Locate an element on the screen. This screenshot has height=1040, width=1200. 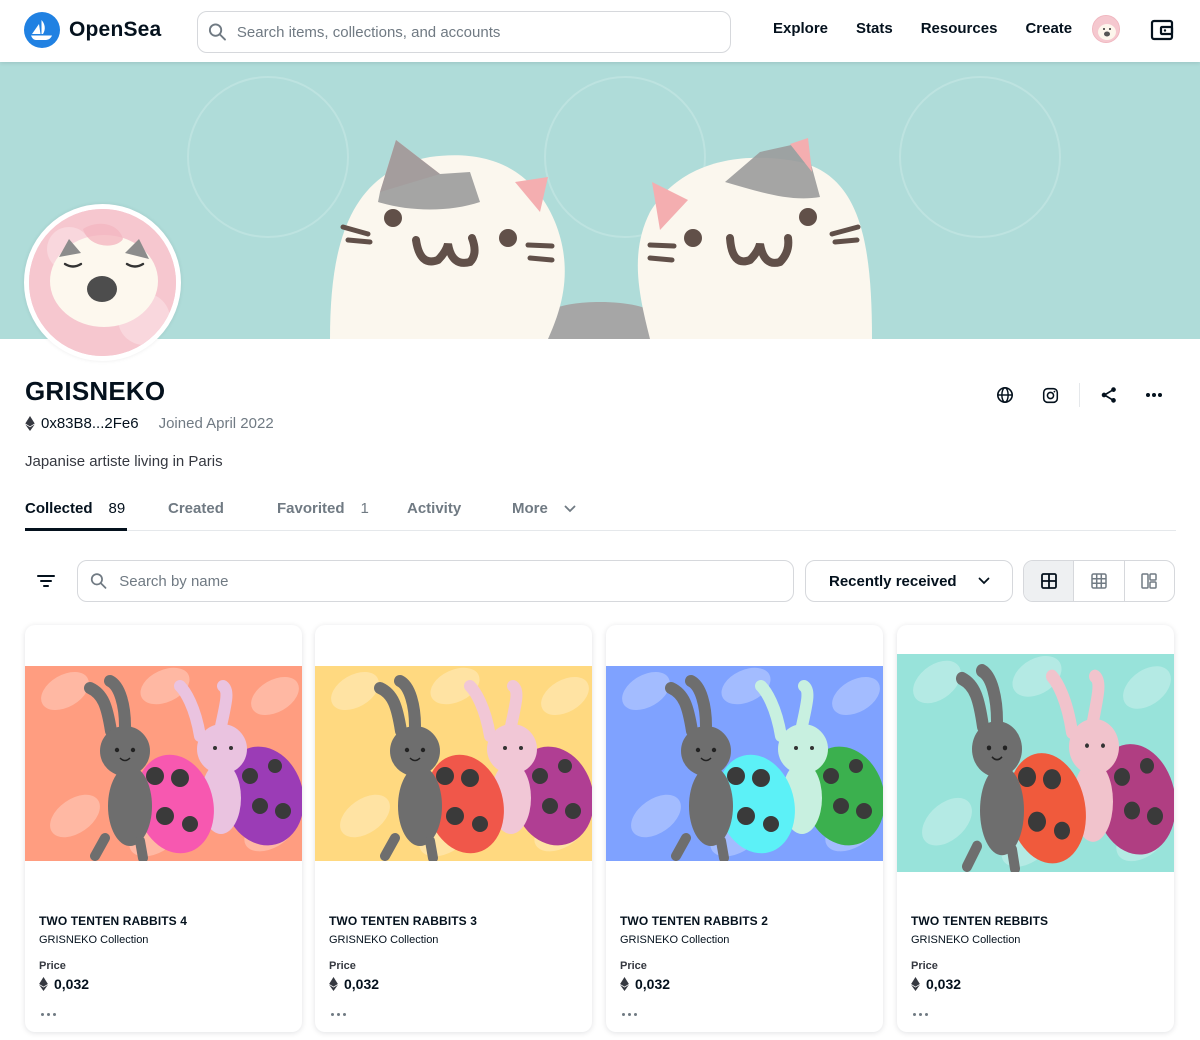
joined-date: Joined April 2022 is located at coordinates (216, 423).